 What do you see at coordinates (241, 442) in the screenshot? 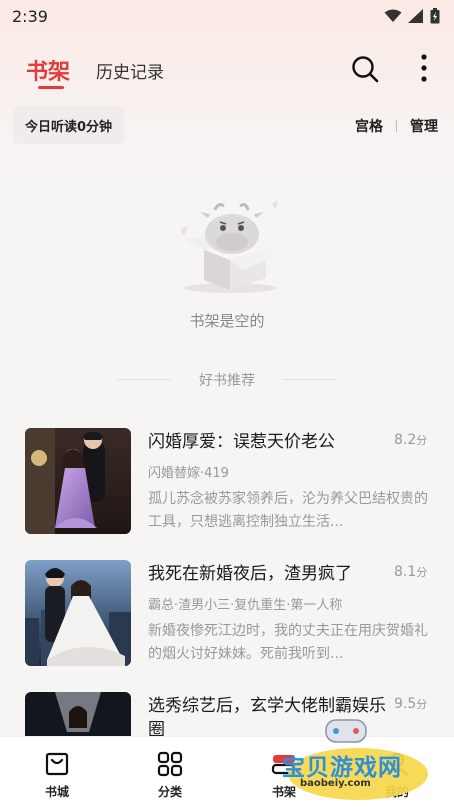
I see `book-title: 闪婚厚爱：误惹天价老公` at bounding box center [241, 442].